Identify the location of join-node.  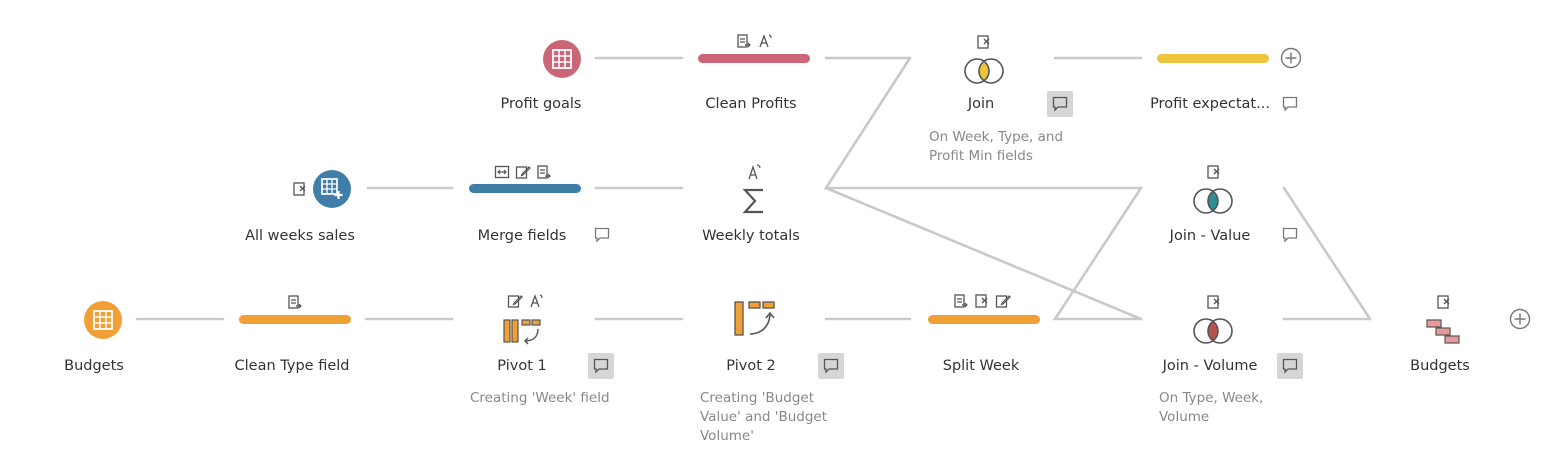
(984, 71).